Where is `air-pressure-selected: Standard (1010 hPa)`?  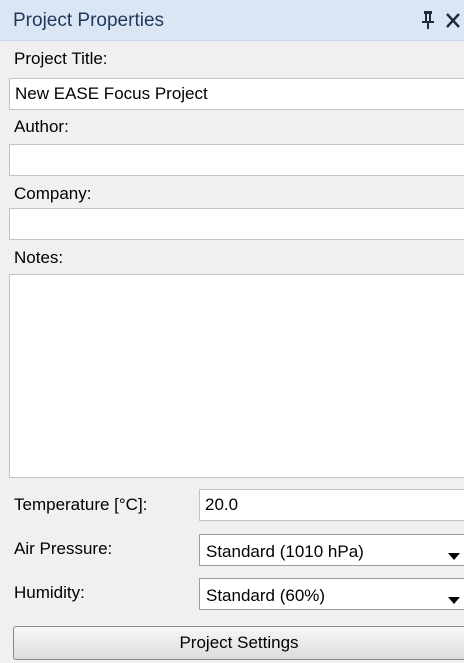
air-pressure-selected: Standard (1010 hPa) is located at coordinates (285, 551).